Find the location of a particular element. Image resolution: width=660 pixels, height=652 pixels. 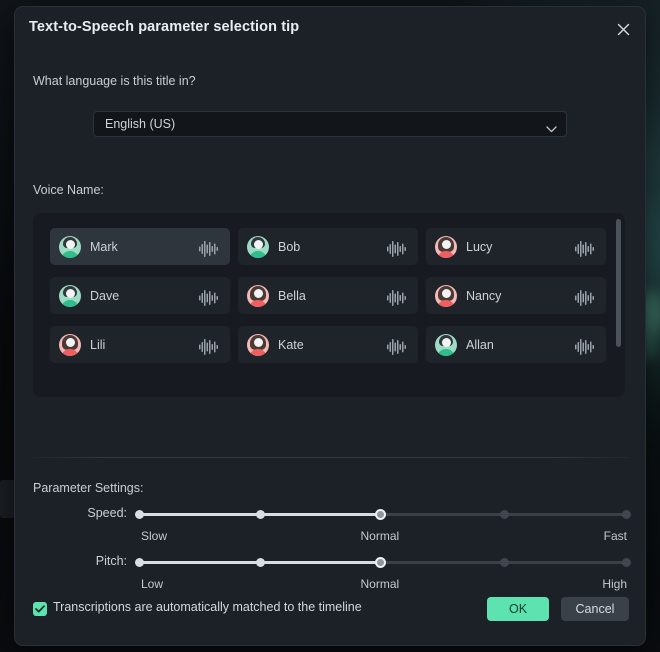

voice-list-scrollbar-thumb is located at coordinates (618, 283).